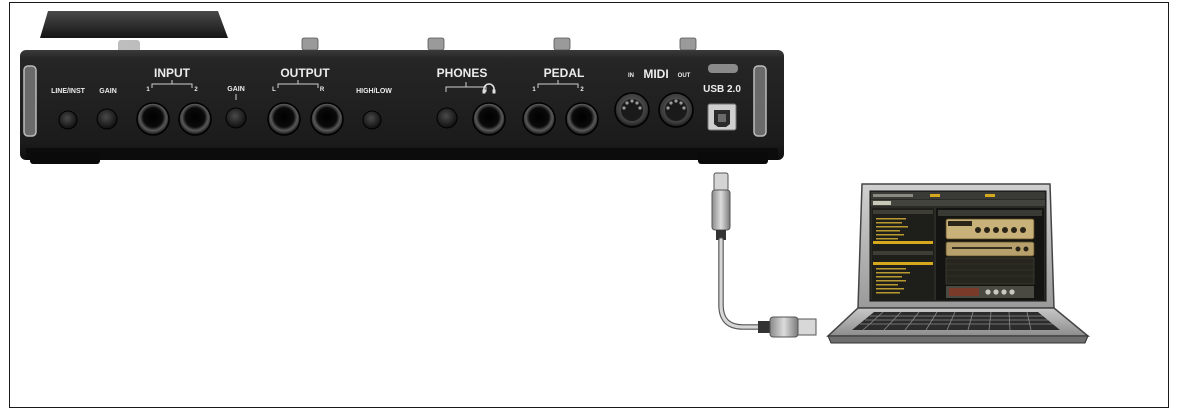 The image size is (1178, 410). Describe the element at coordinates (134, 24) in the screenshot. I see `expression-pedal` at that location.